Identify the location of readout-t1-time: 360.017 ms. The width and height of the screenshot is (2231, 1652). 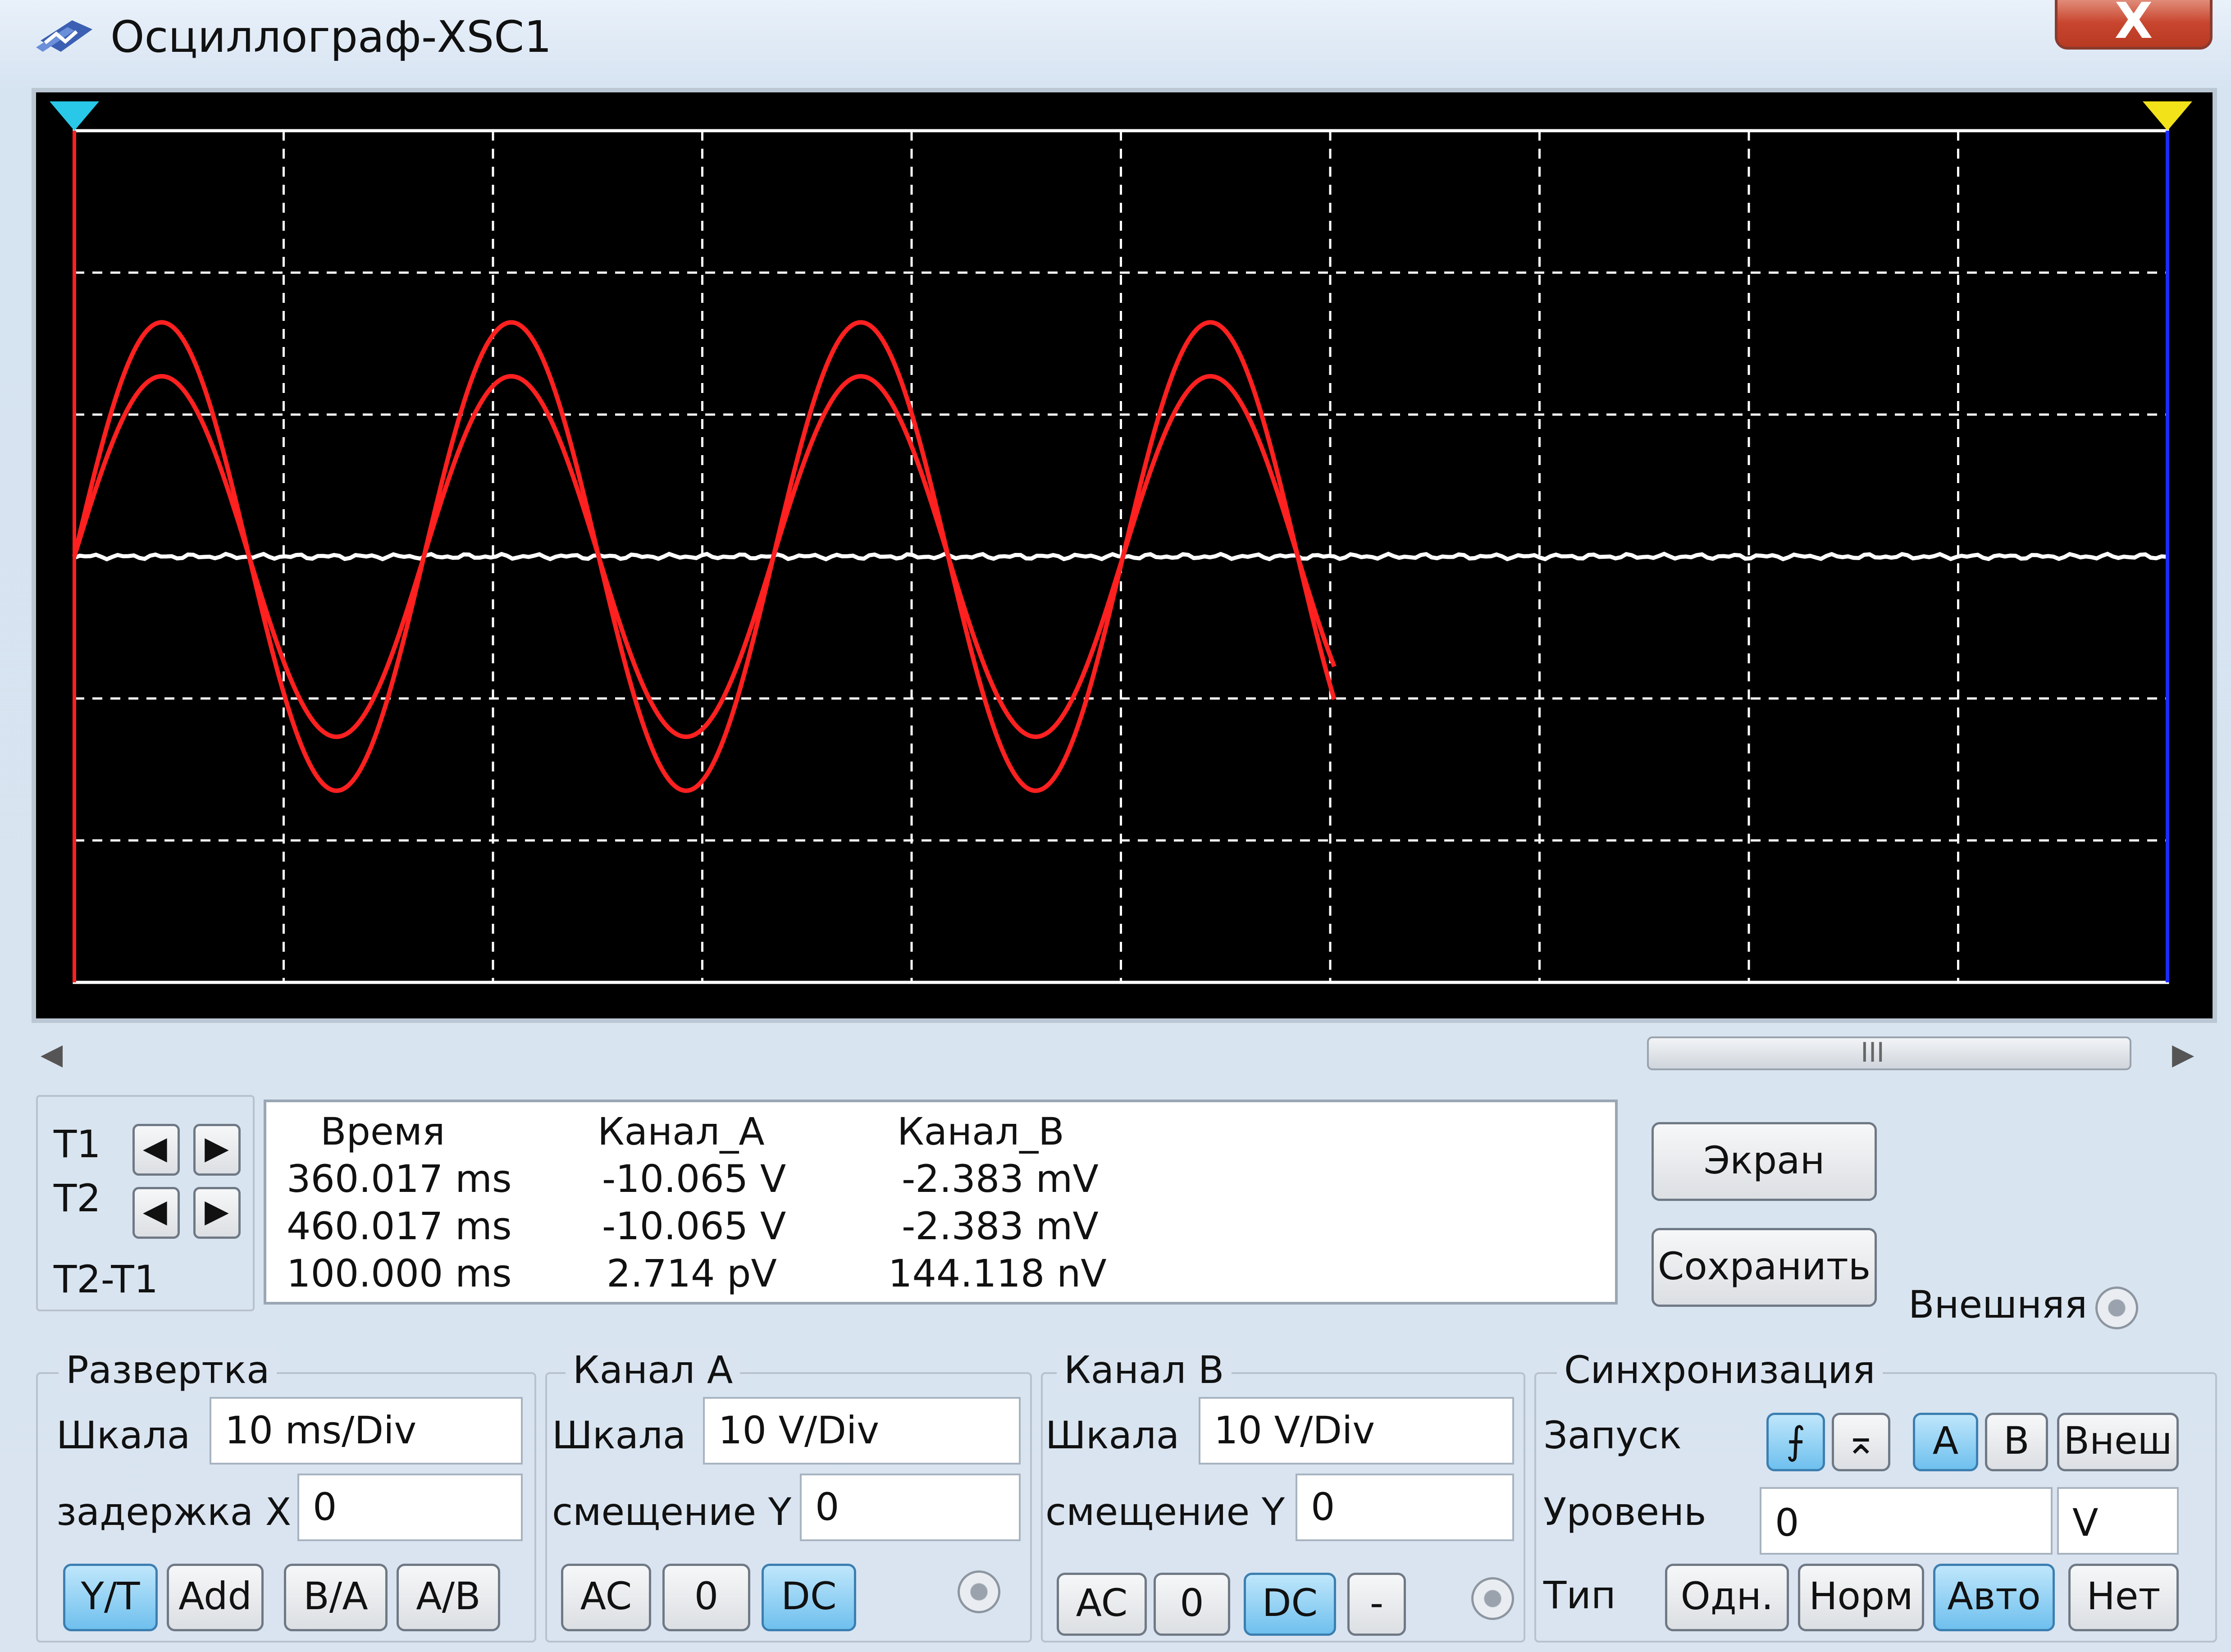
(399, 1179).